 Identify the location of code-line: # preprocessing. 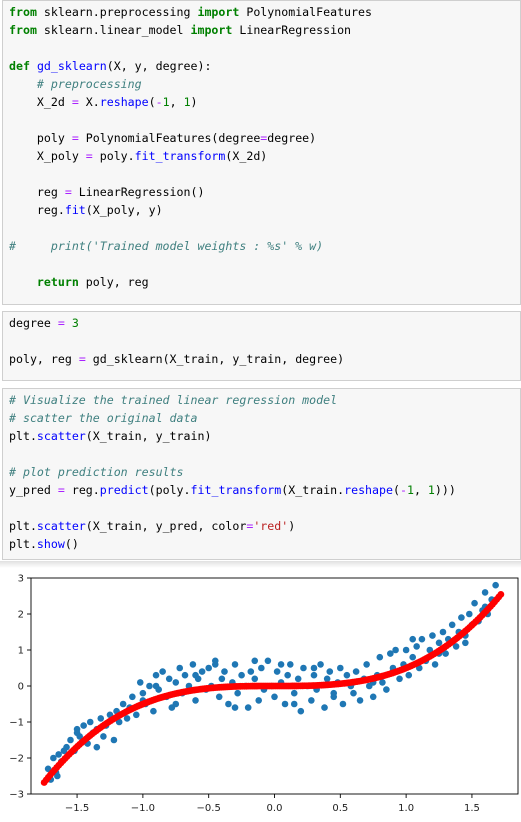
(190, 84).